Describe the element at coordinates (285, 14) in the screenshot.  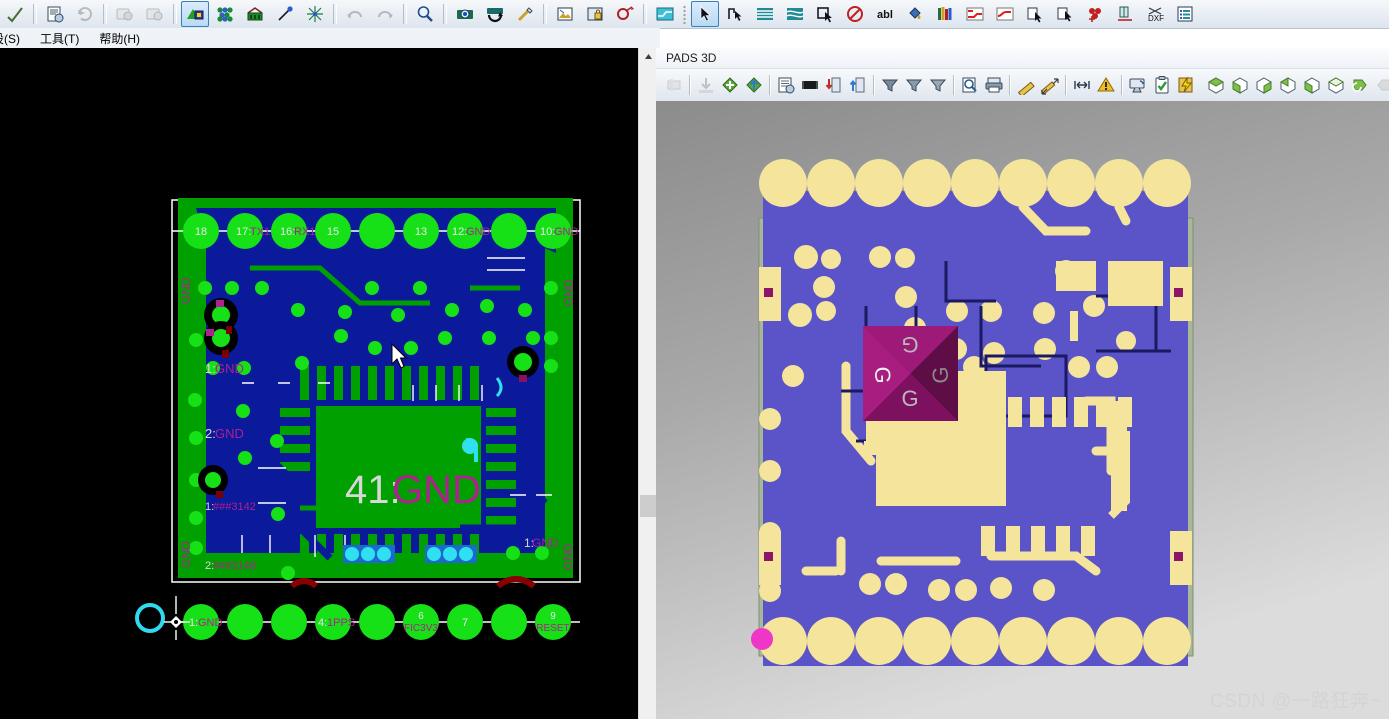
I see `toolbar-button-route-tool` at that location.